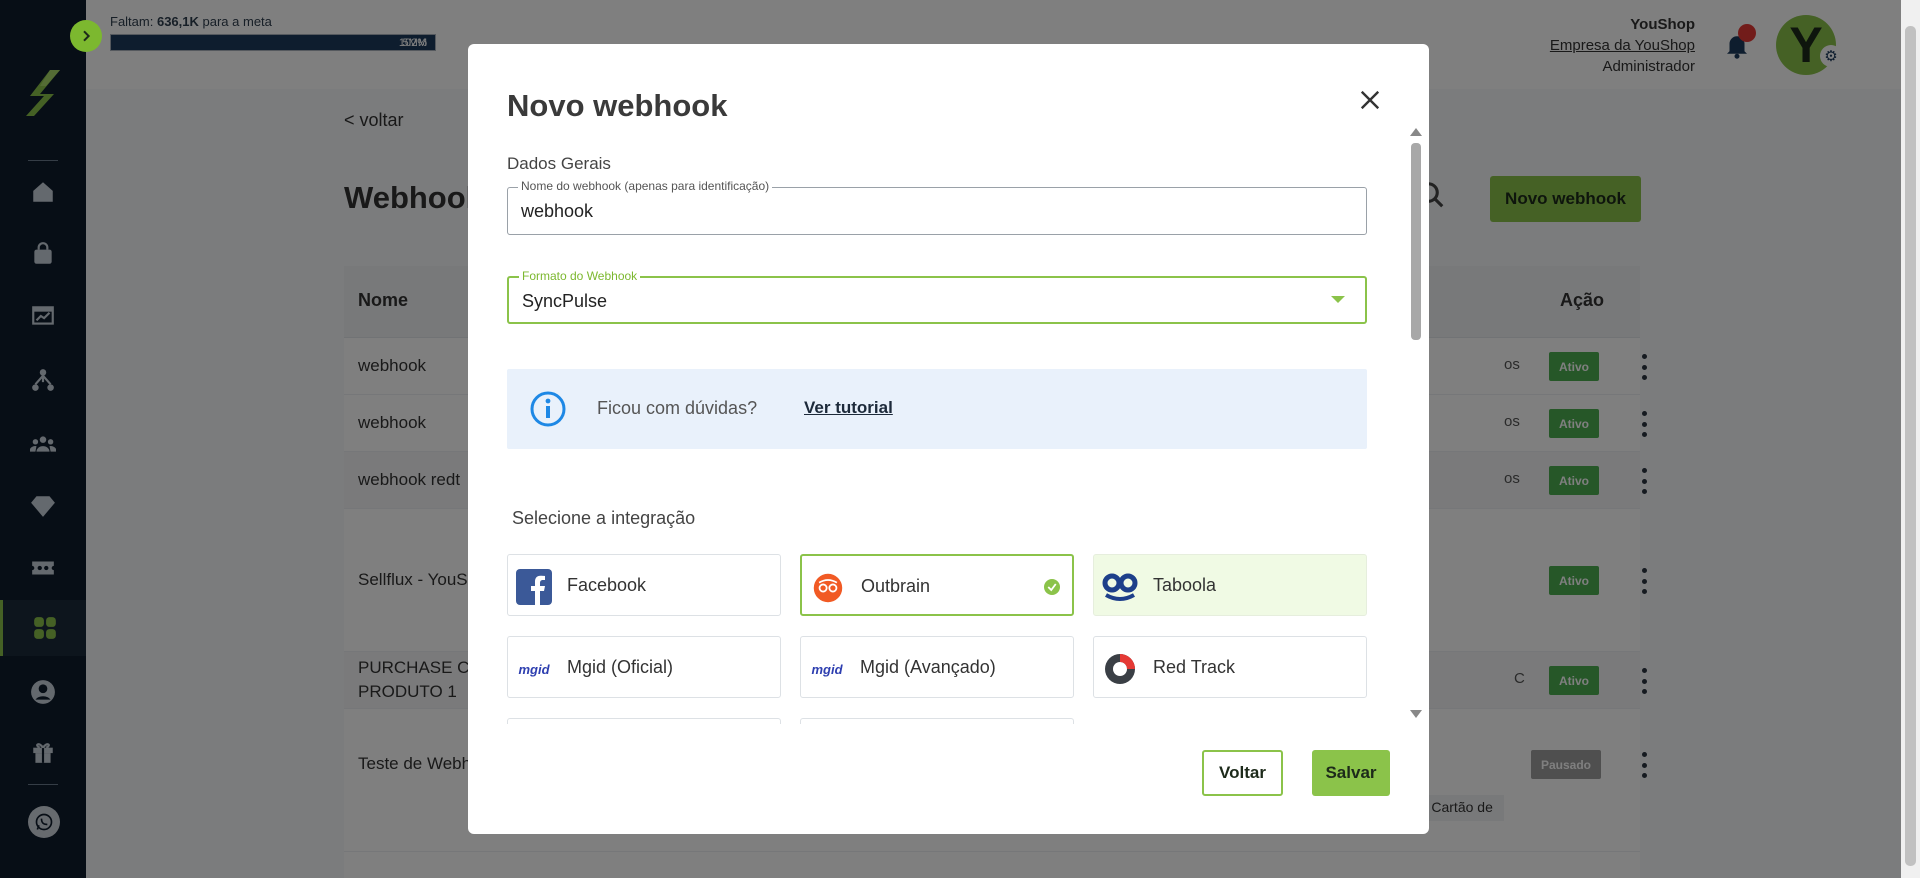 The width and height of the screenshot is (1920, 878). What do you see at coordinates (557, 211) in the screenshot?
I see `webhook-name-value: webhook` at bounding box center [557, 211].